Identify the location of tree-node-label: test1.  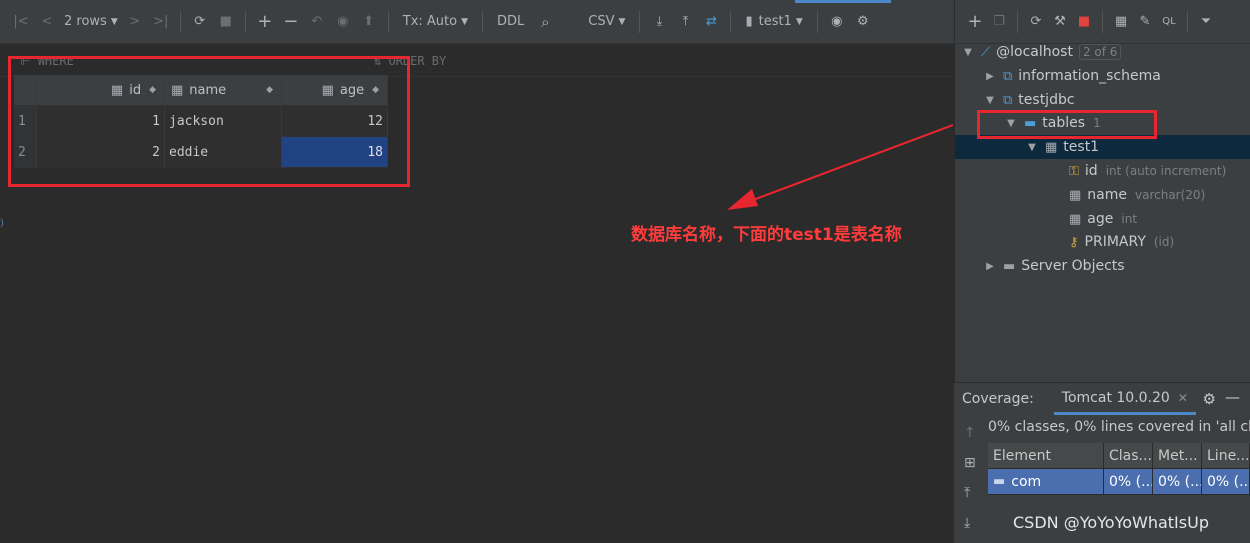
(1081, 147).